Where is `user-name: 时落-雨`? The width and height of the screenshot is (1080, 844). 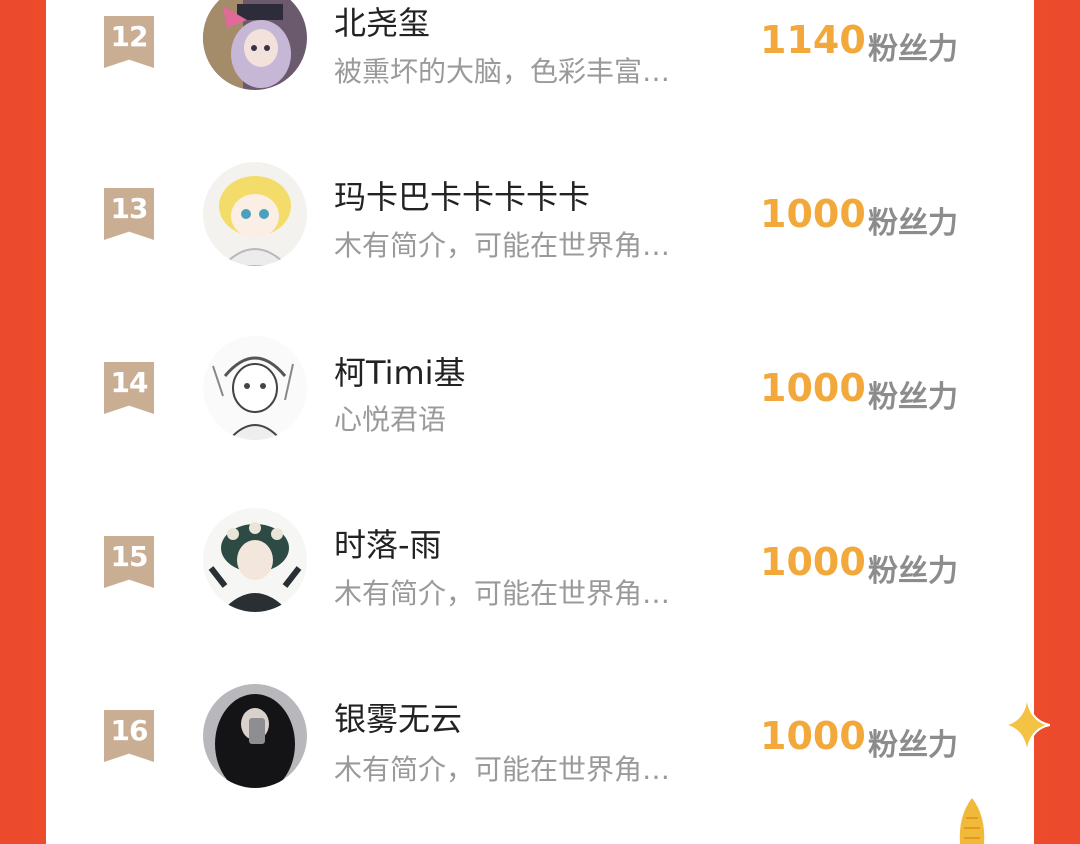
user-name: 时落-雨 is located at coordinates (388, 543).